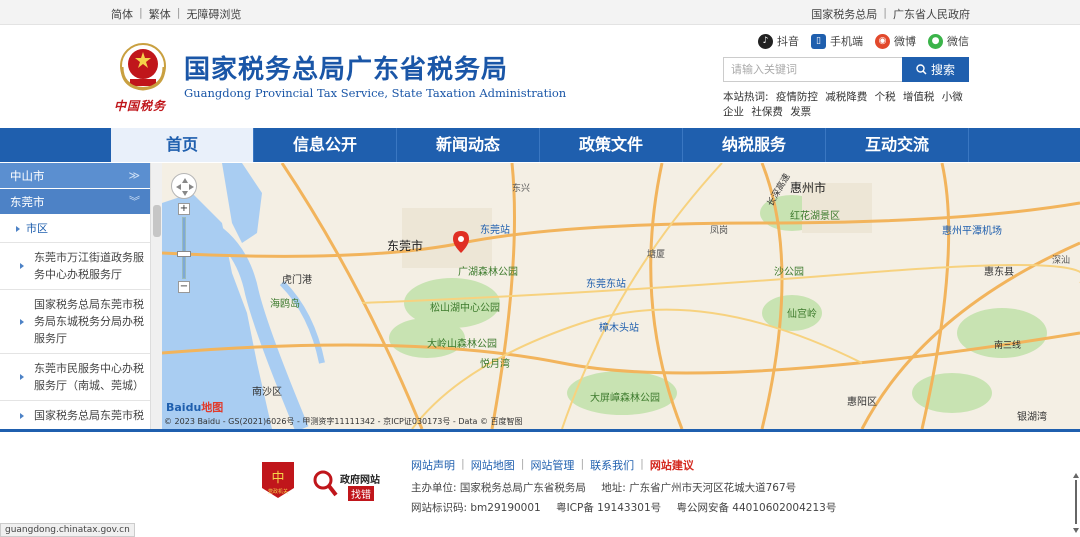  Describe the element at coordinates (885, 97) in the screenshot. I see `hot-word: 个税` at that location.